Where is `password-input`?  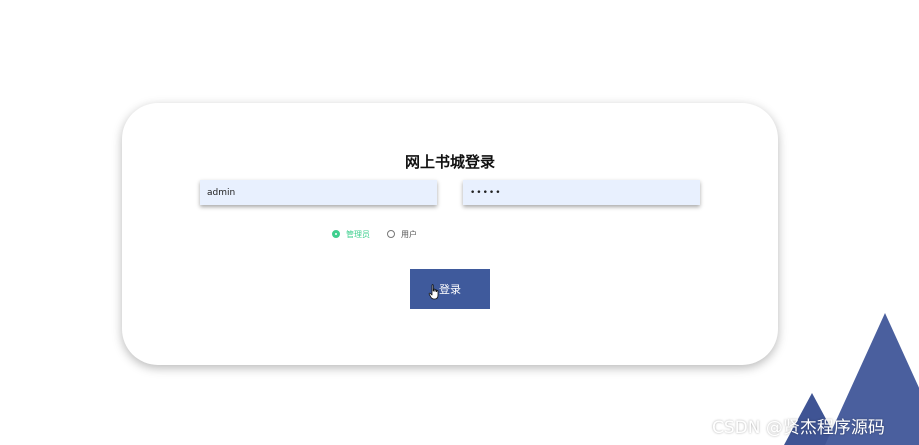 password-input is located at coordinates (581, 192).